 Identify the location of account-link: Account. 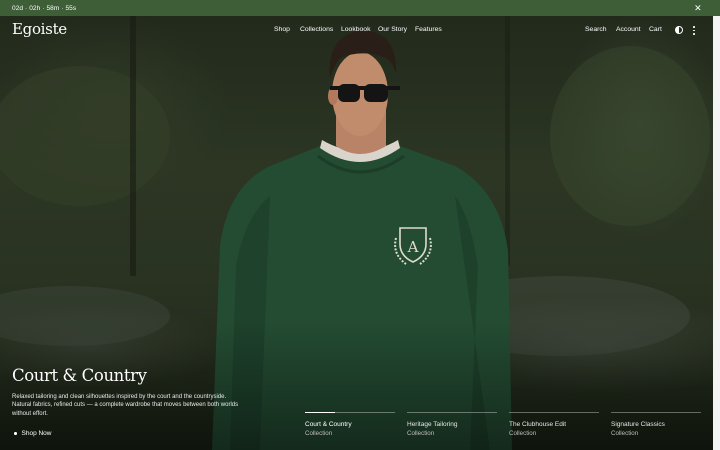
(628, 29).